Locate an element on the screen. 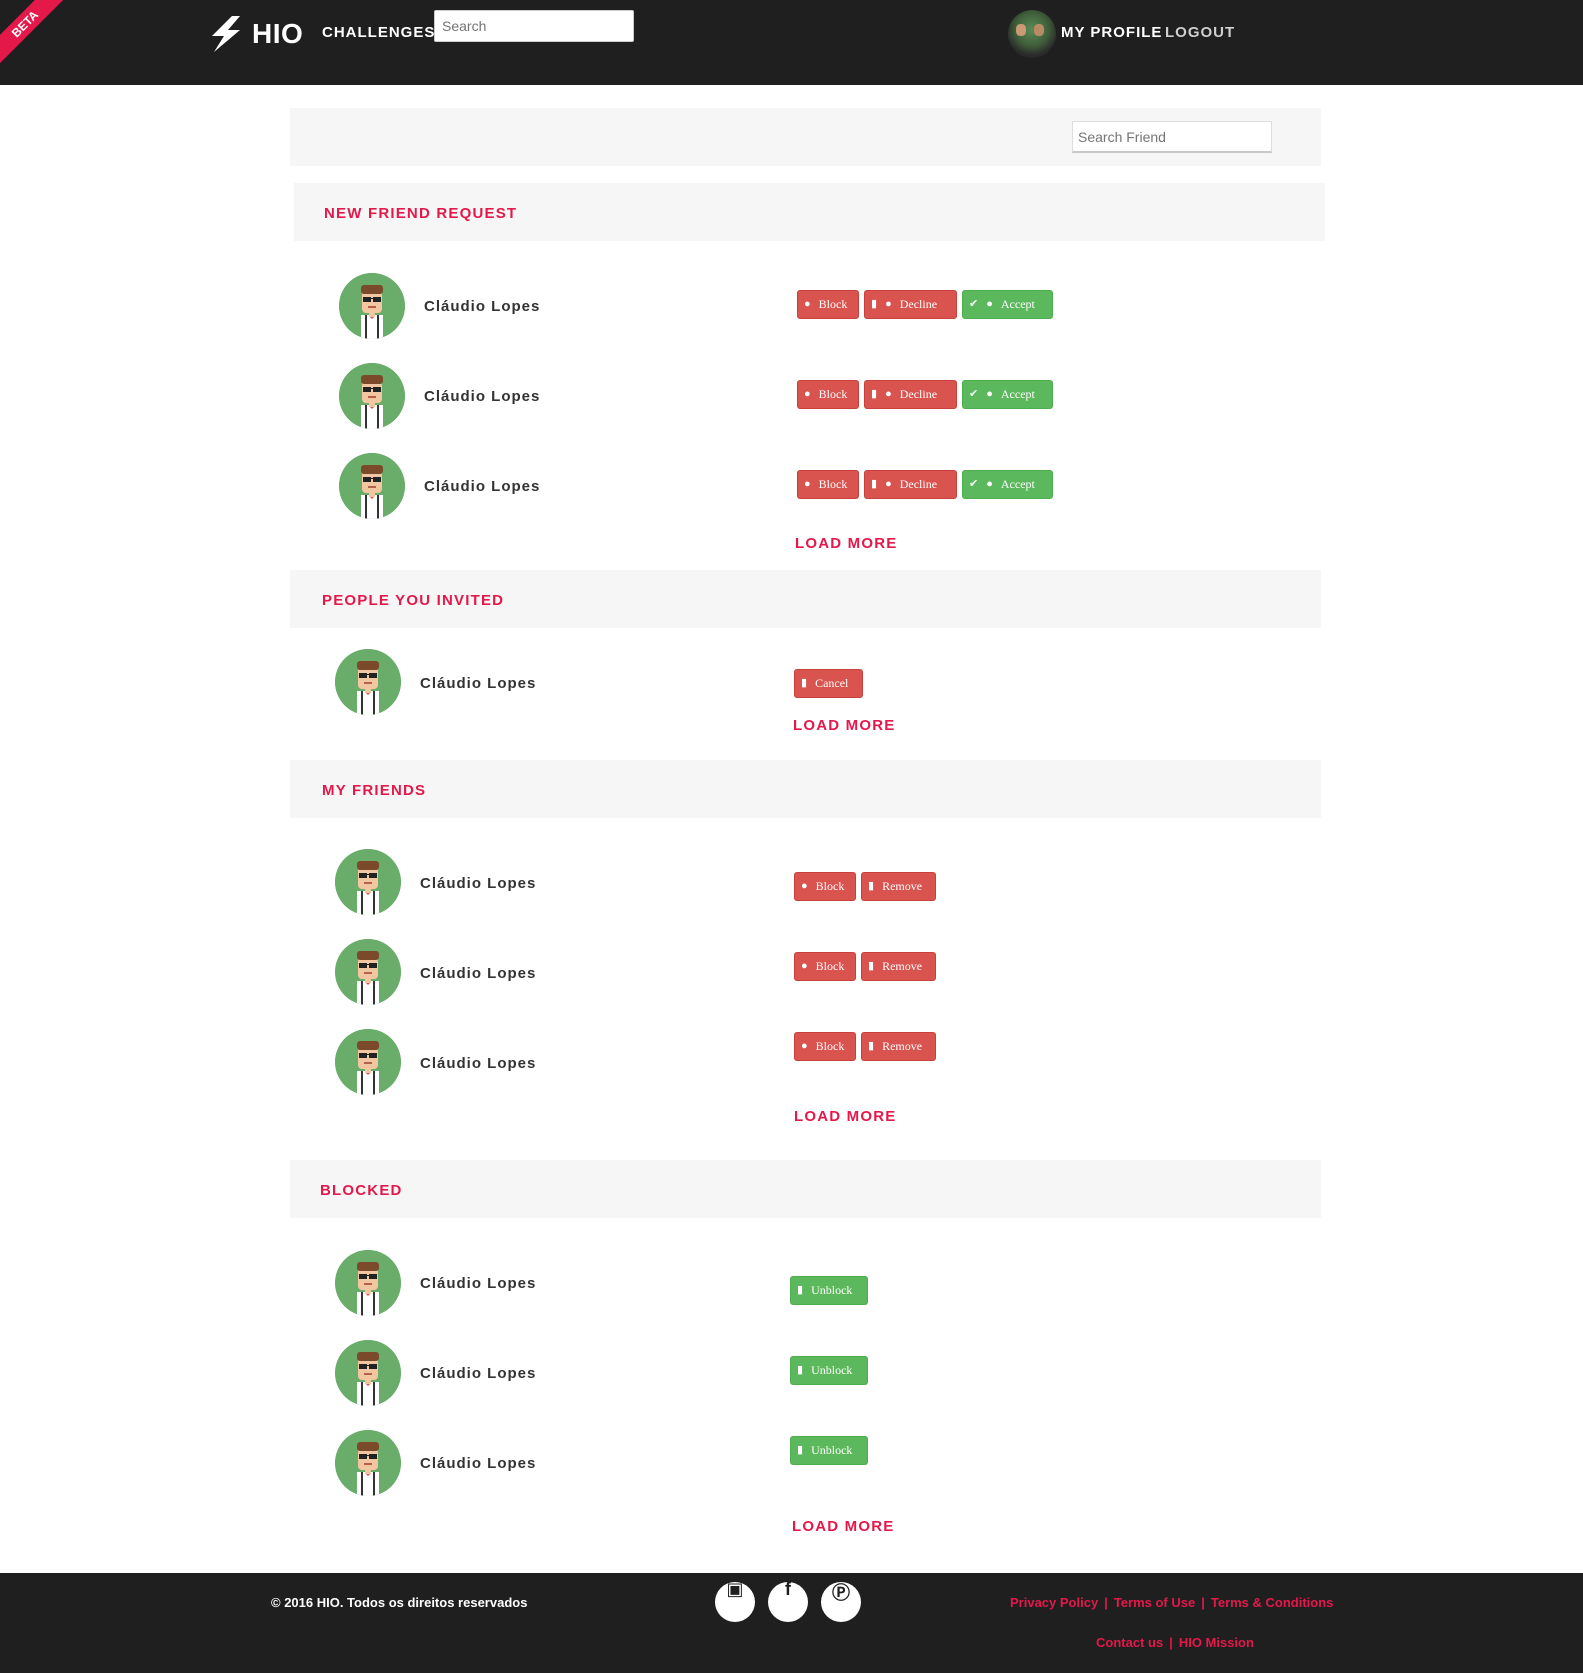 The image size is (1583, 1673). profile-avatar is located at coordinates (1032, 34).